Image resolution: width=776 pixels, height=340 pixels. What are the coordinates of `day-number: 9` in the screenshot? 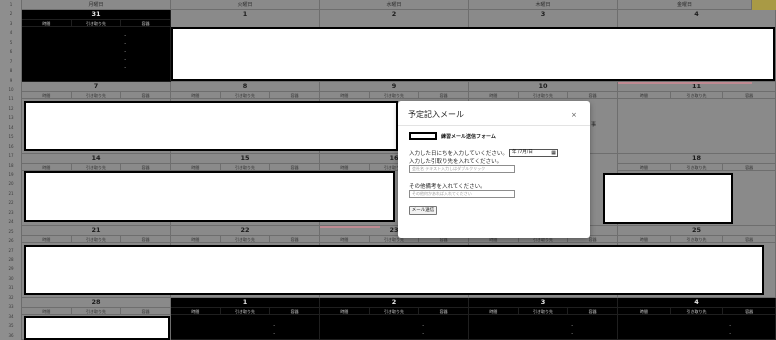 It's located at (394, 86).